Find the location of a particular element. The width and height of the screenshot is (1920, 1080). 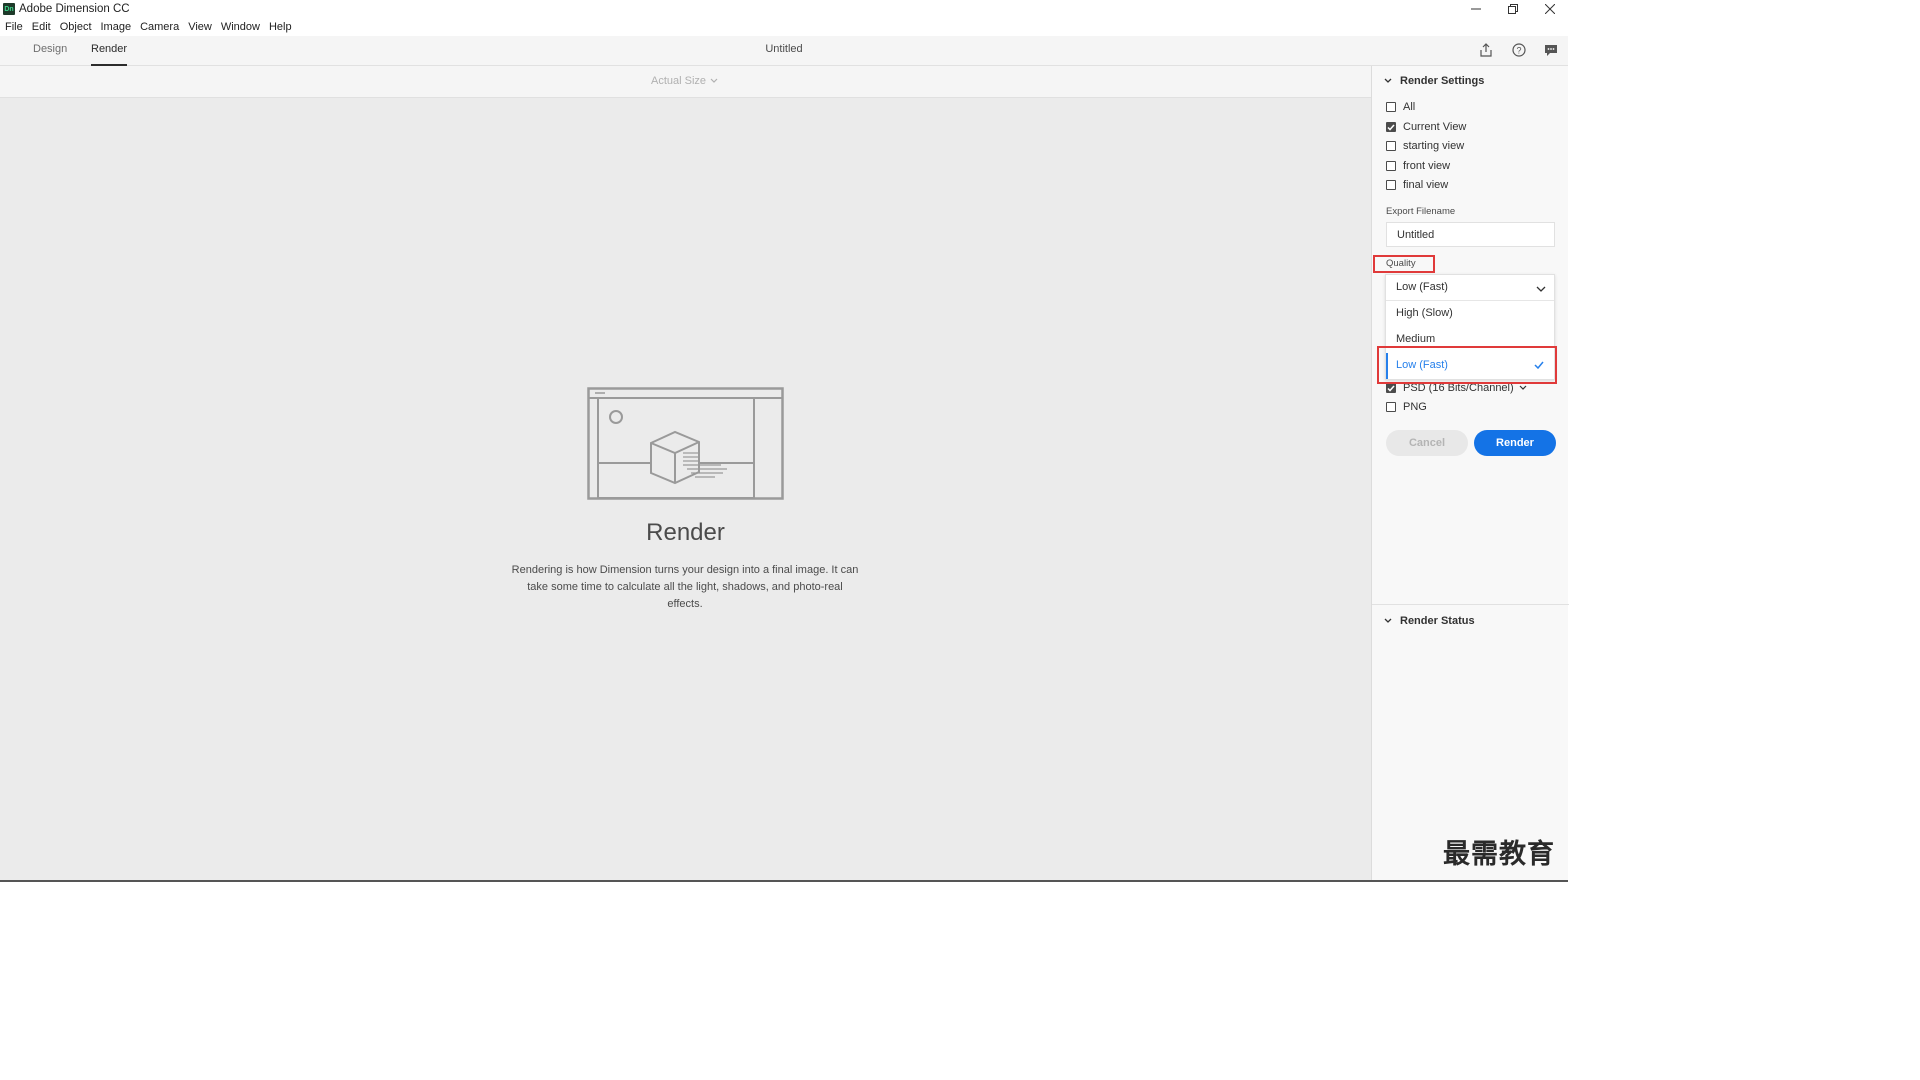

menu-help: Help is located at coordinates (280, 27).